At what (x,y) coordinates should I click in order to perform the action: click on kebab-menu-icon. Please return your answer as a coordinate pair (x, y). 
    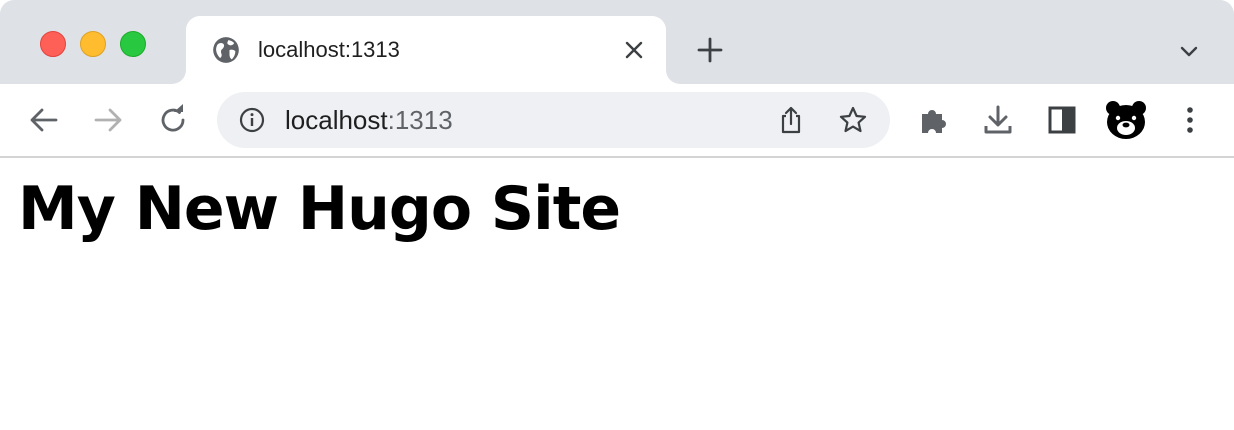
    Looking at the image, I should click on (1190, 120).